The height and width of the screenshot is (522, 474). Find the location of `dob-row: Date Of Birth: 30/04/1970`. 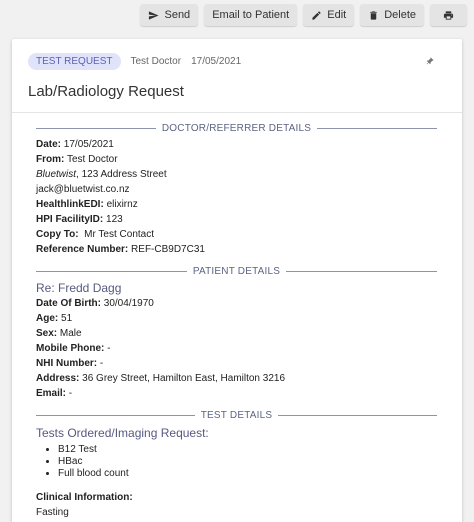

dob-row: Date Of Birth: 30/04/1970 is located at coordinates (95, 303).